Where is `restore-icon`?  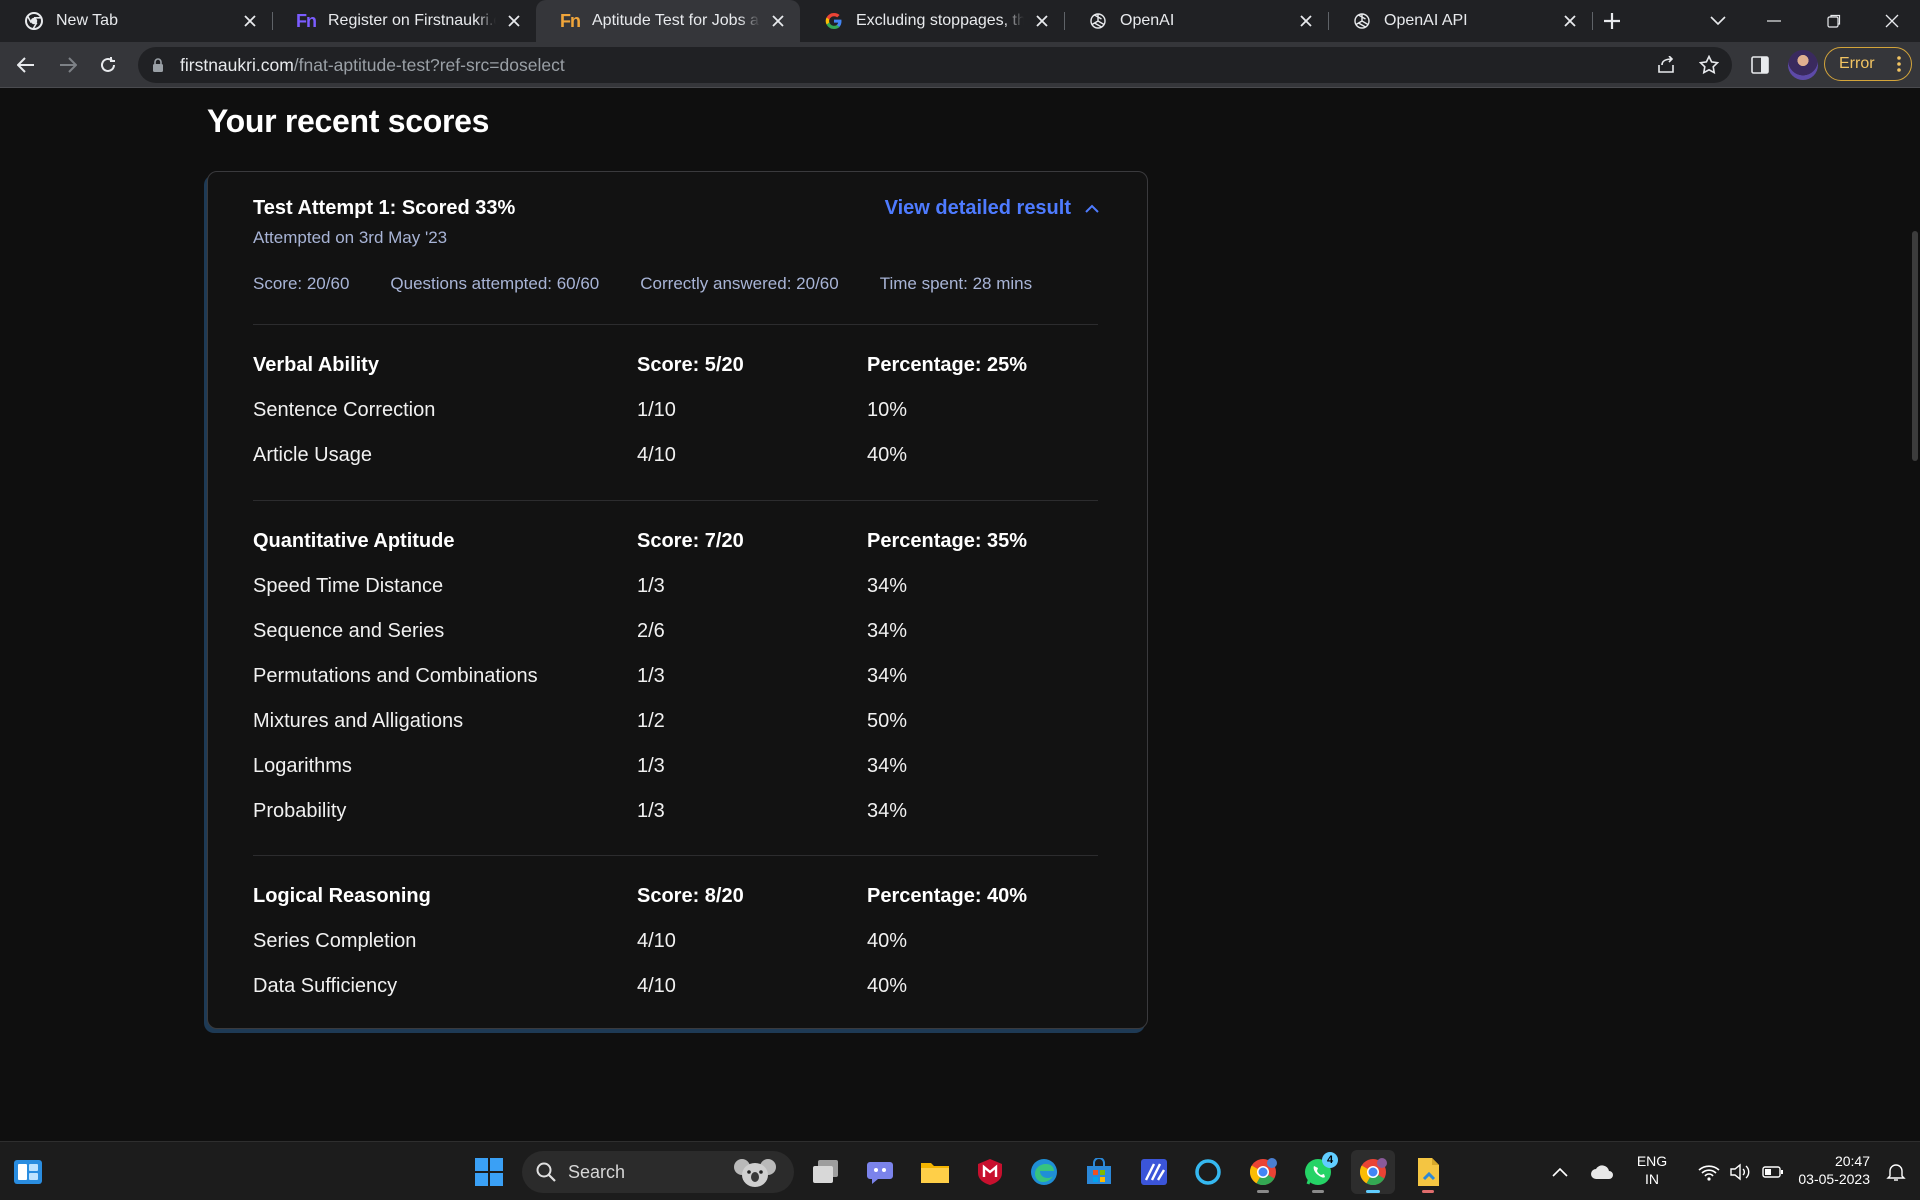 restore-icon is located at coordinates (1834, 21).